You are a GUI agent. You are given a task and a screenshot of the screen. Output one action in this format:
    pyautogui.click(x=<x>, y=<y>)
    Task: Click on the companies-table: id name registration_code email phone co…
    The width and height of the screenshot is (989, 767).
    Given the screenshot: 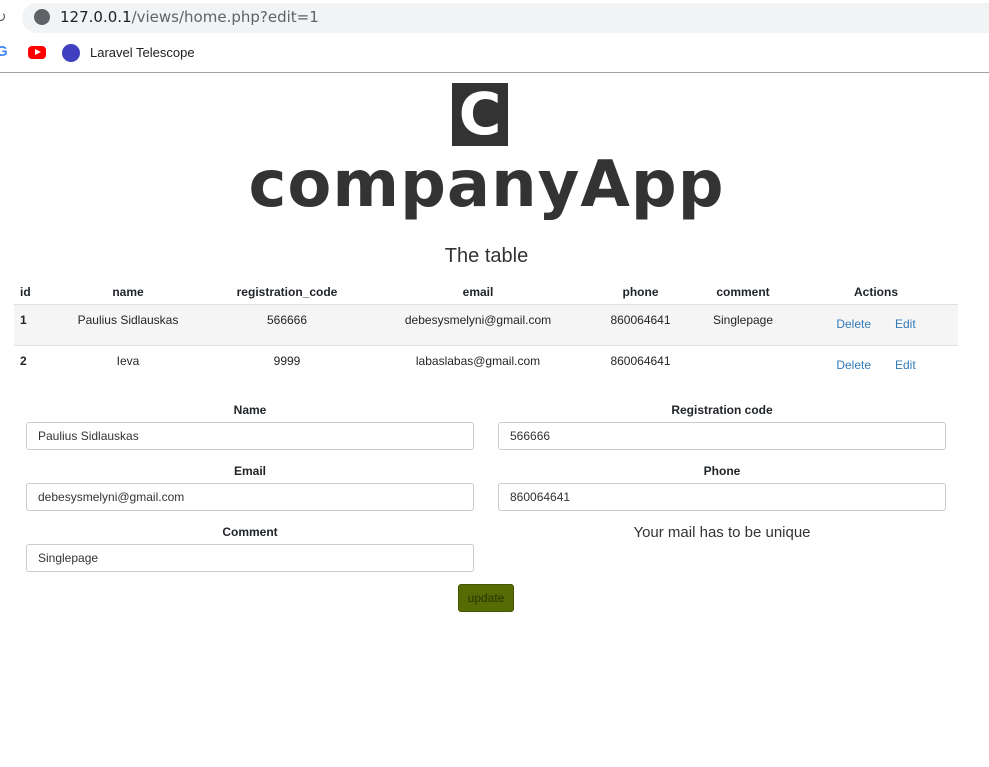 What is the action you would take?
    pyautogui.click(x=486, y=333)
    